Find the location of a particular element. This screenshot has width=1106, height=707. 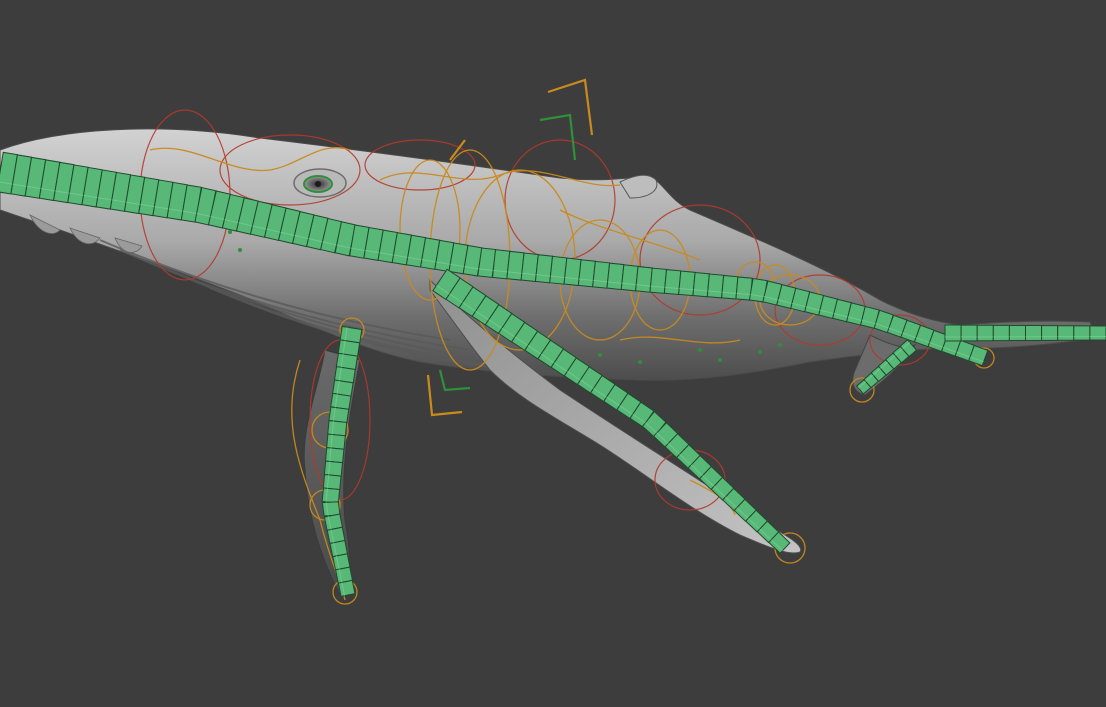

tail-bone-chain is located at coordinates (1025, 333).